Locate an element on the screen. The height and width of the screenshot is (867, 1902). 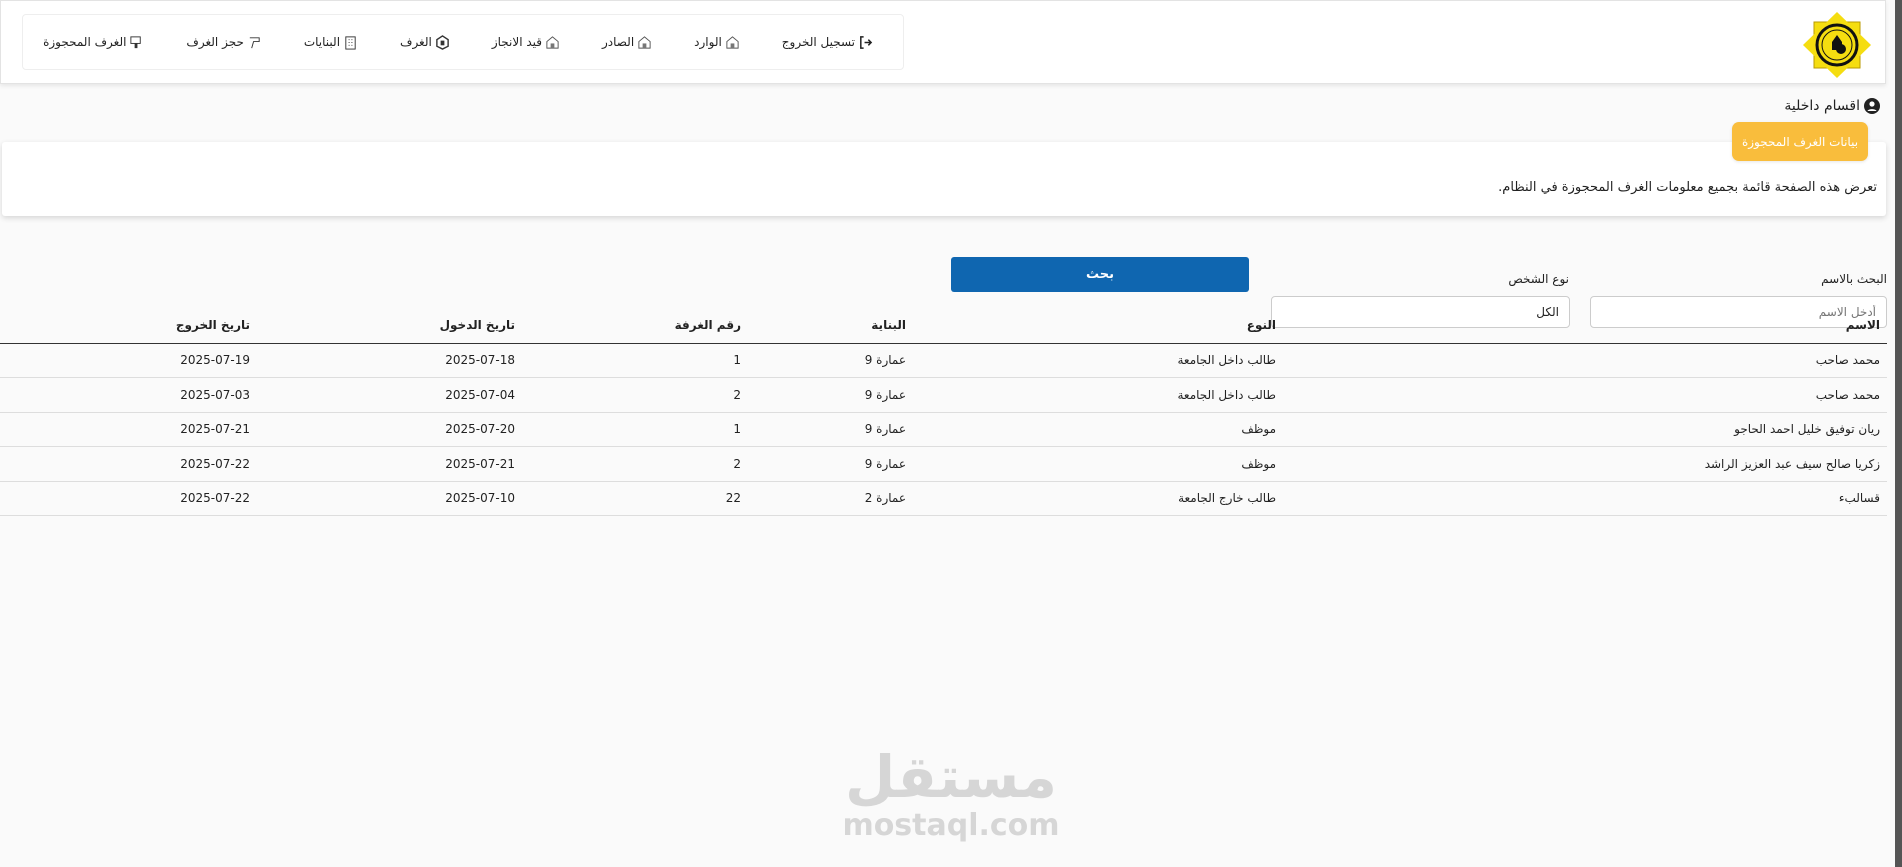
col-building: البناية is located at coordinates (830, 326).